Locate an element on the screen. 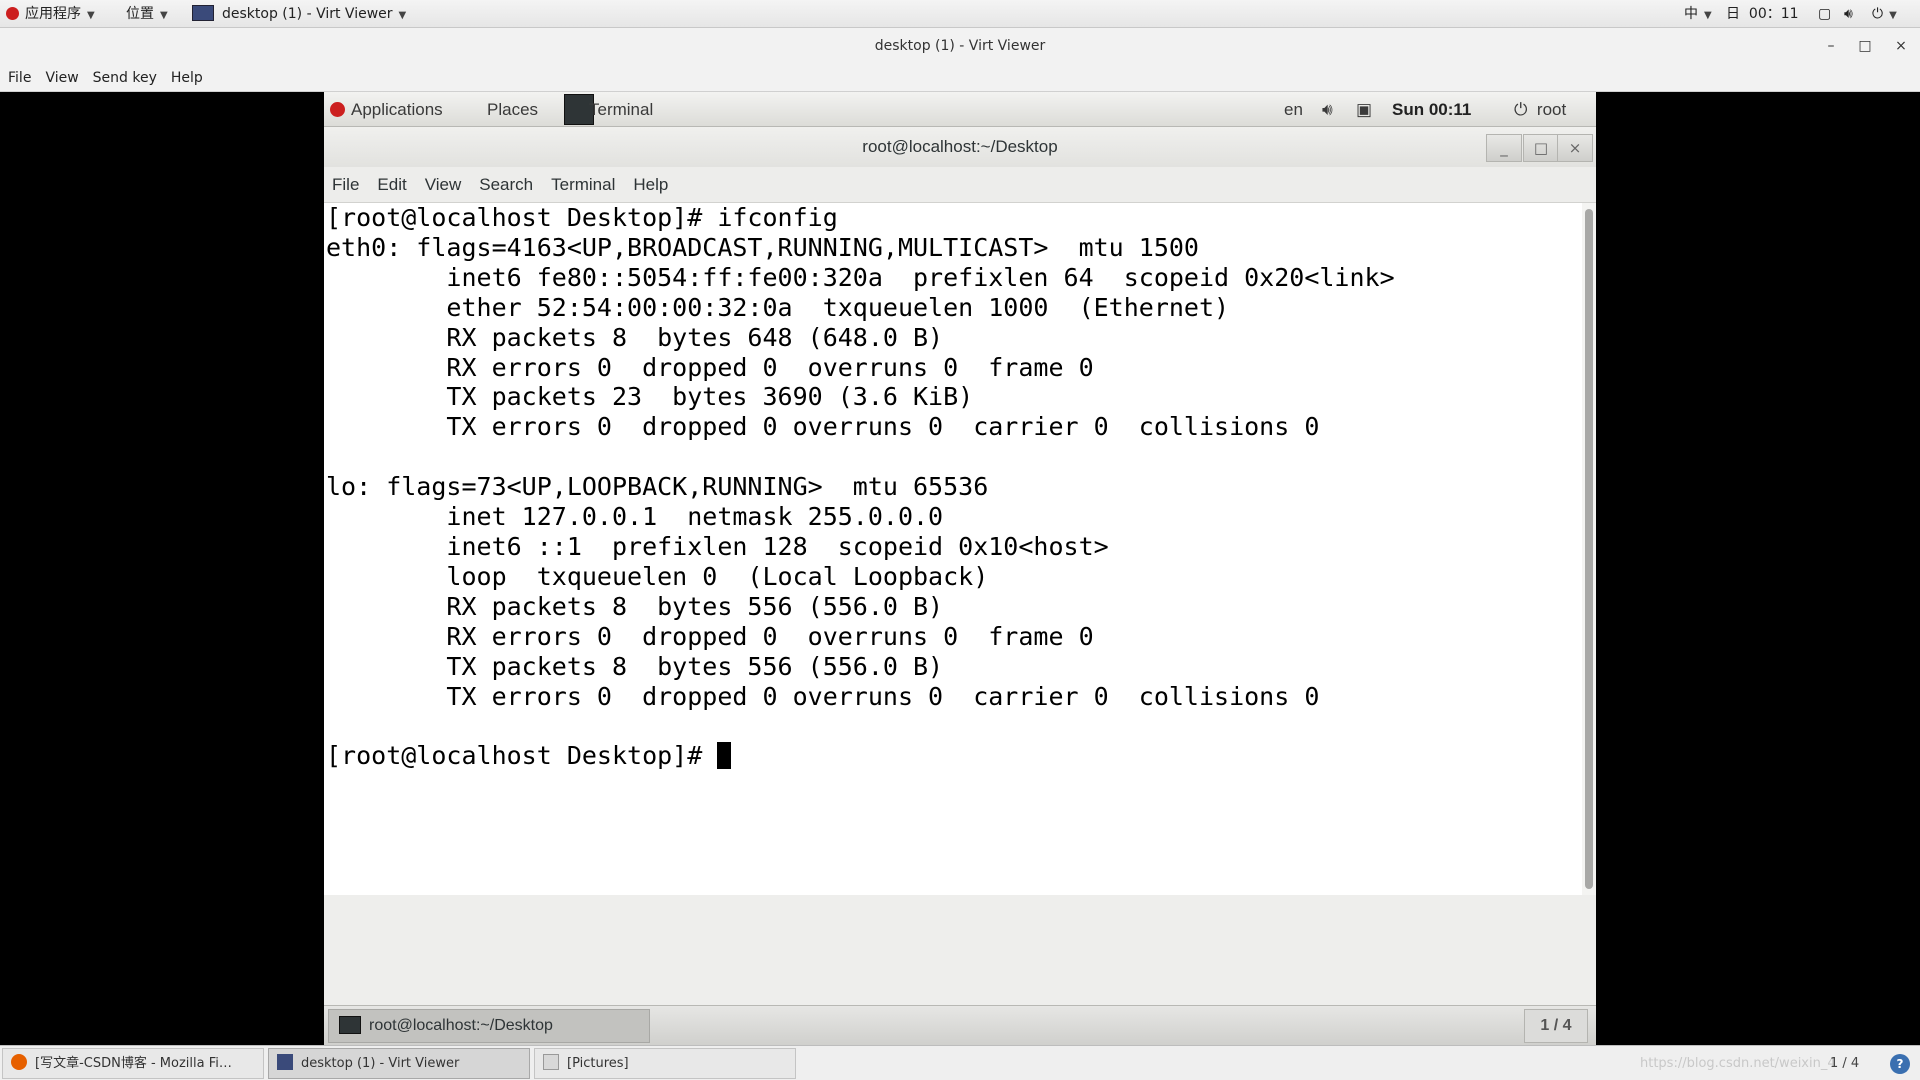  power-icon: ⏻ ▼ is located at coordinates (1884, 14).